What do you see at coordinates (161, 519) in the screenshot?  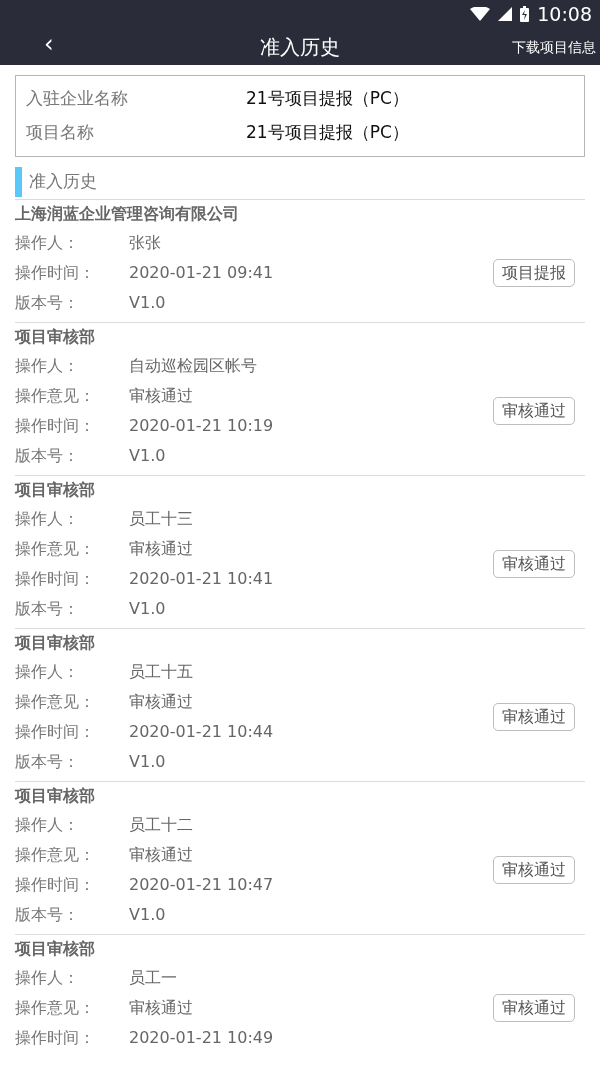 I see `field-value: 员工十三` at bounding box center [161, 519].